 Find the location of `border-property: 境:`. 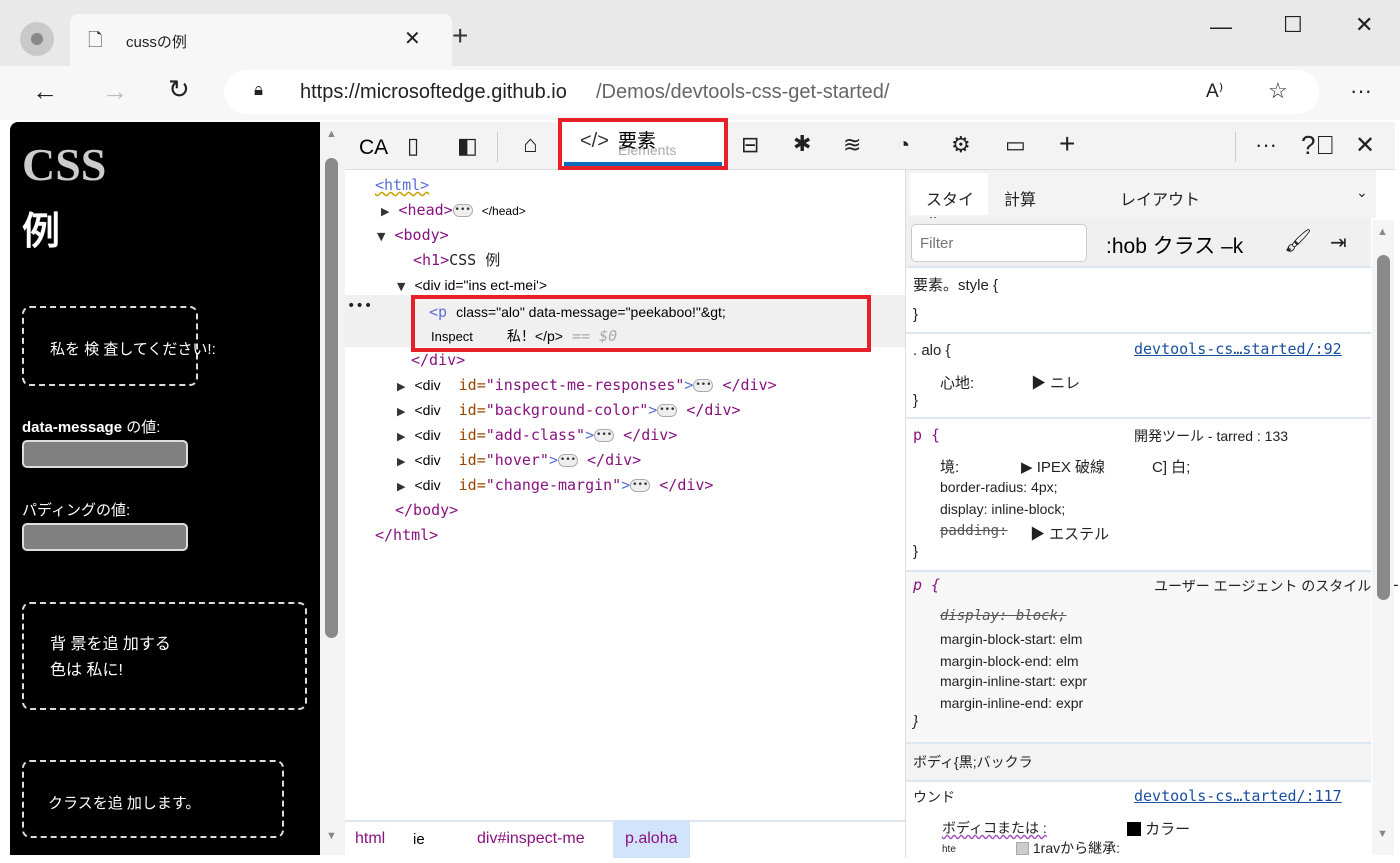

border-property: 境: is located at coordinates (949, 466).